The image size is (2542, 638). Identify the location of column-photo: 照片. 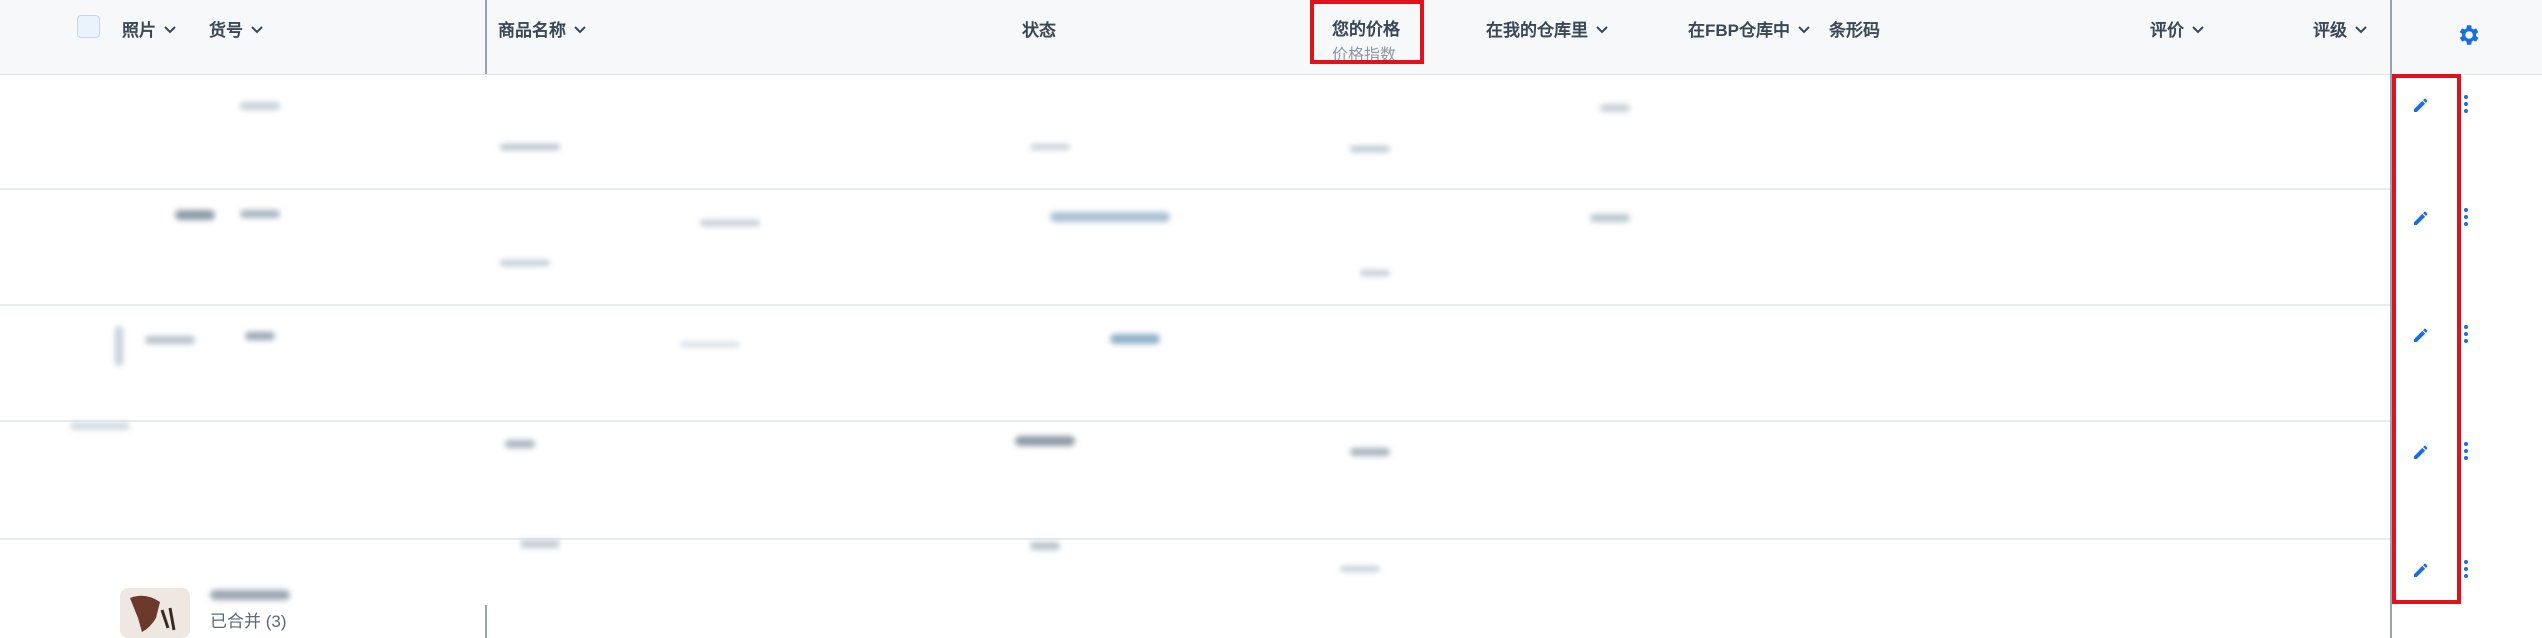
(150, 28).